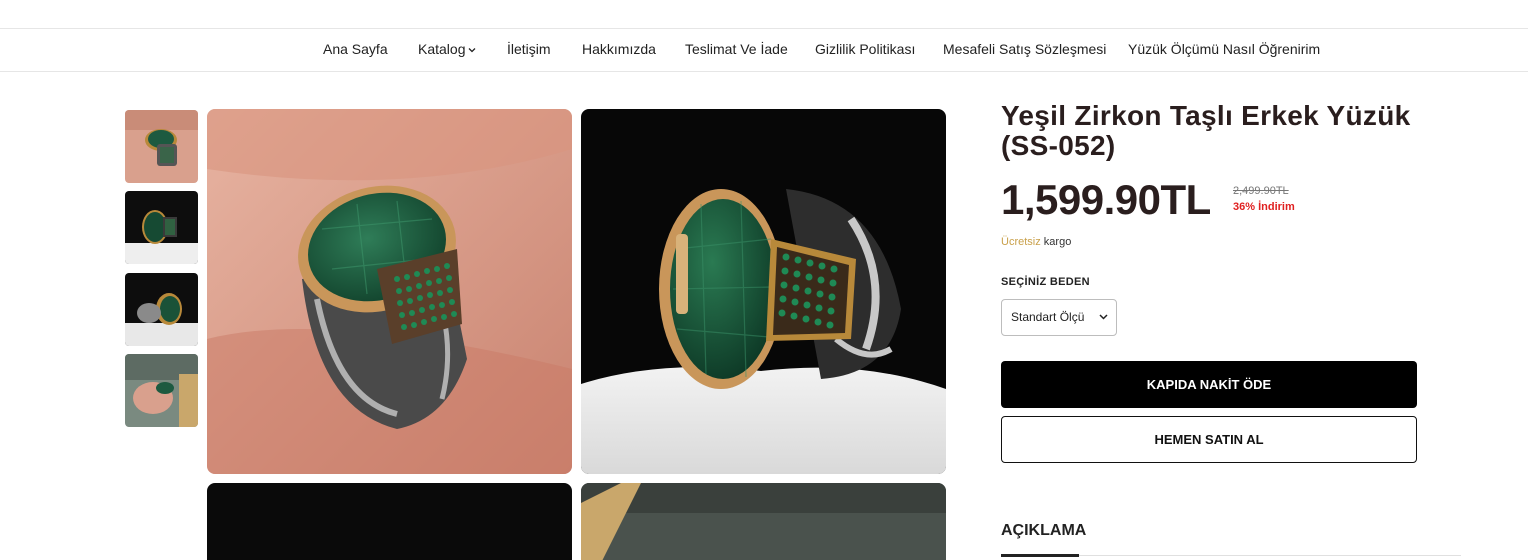  I want to click on nav-item-contact: İletişim, so click(529, 49).